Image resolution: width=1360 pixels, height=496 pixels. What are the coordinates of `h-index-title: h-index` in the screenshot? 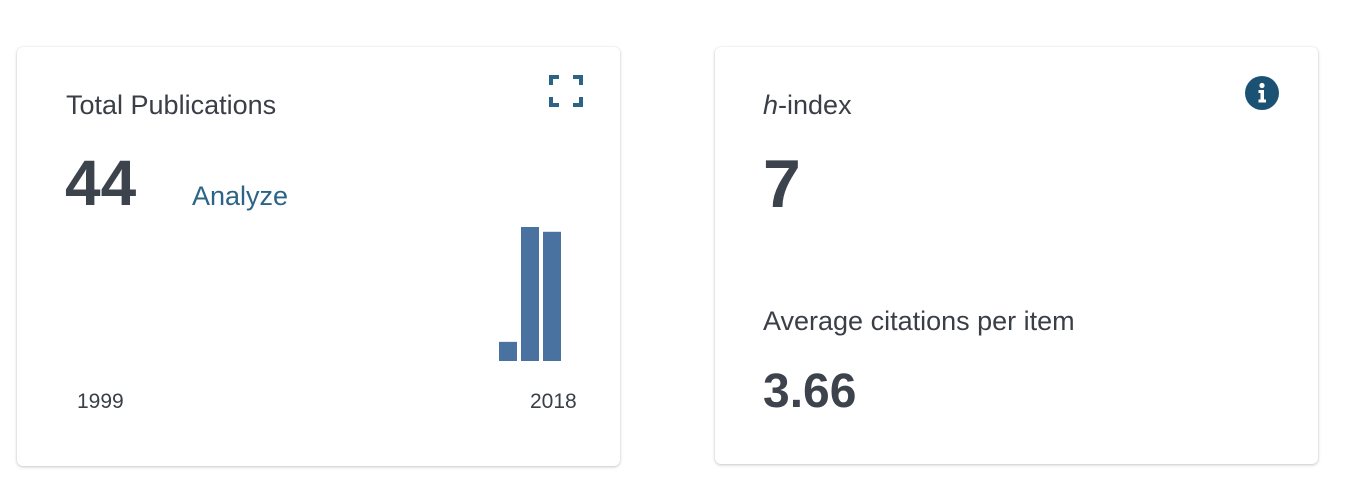 It's located at (807, 105).